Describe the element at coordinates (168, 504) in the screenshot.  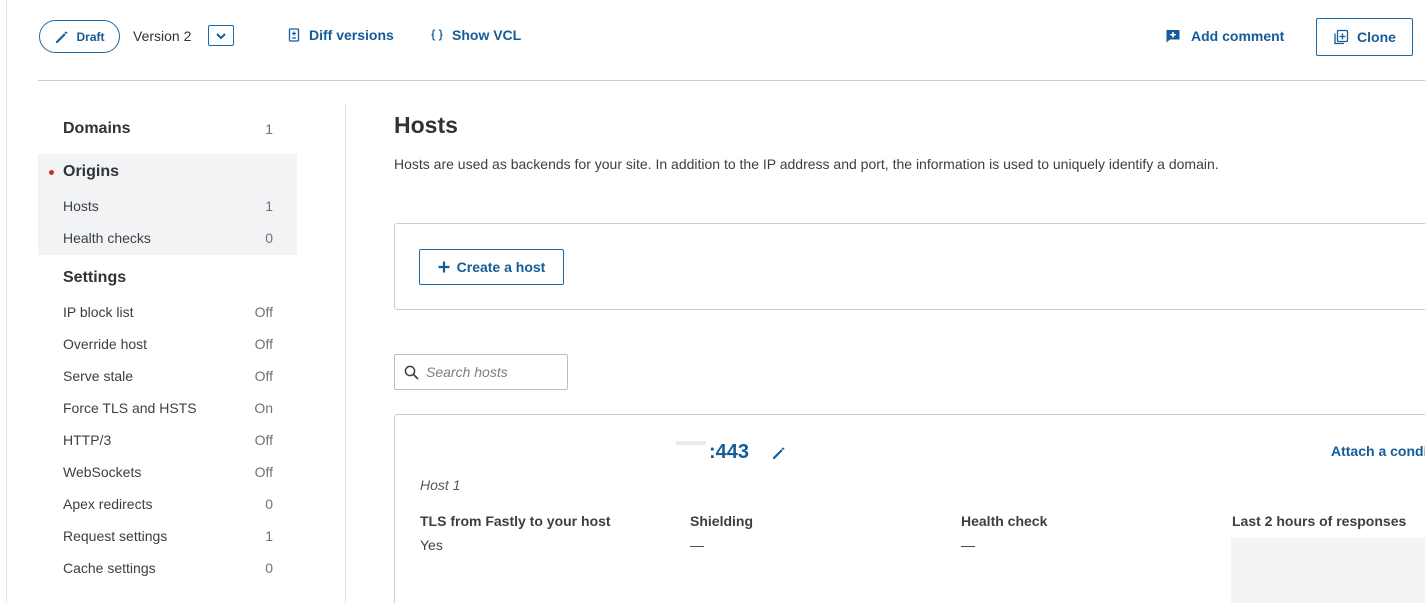
I see `sidebar-item-apex-redirects: Apex redirects 0` at that location.